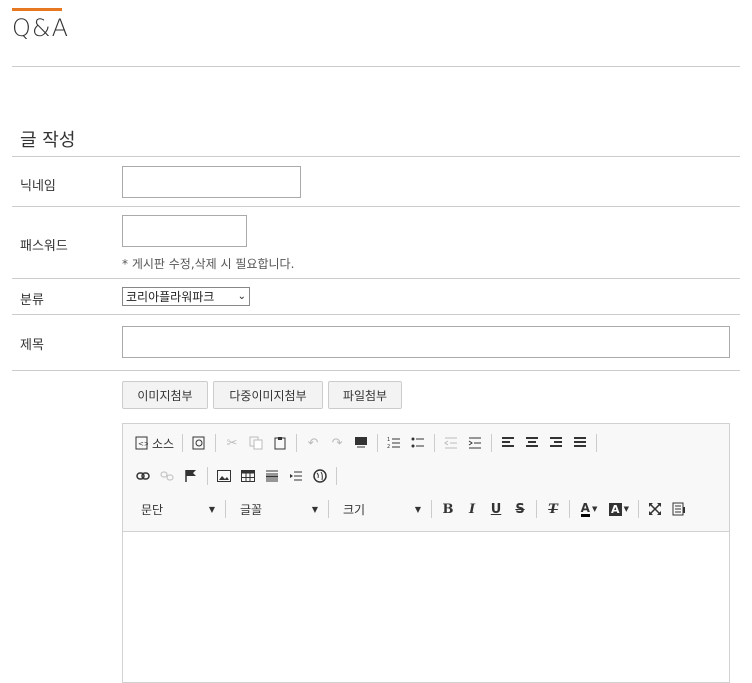 The height and width of the screenshot is (683, 752). I want to click on preview-icon, so click(199, 443).